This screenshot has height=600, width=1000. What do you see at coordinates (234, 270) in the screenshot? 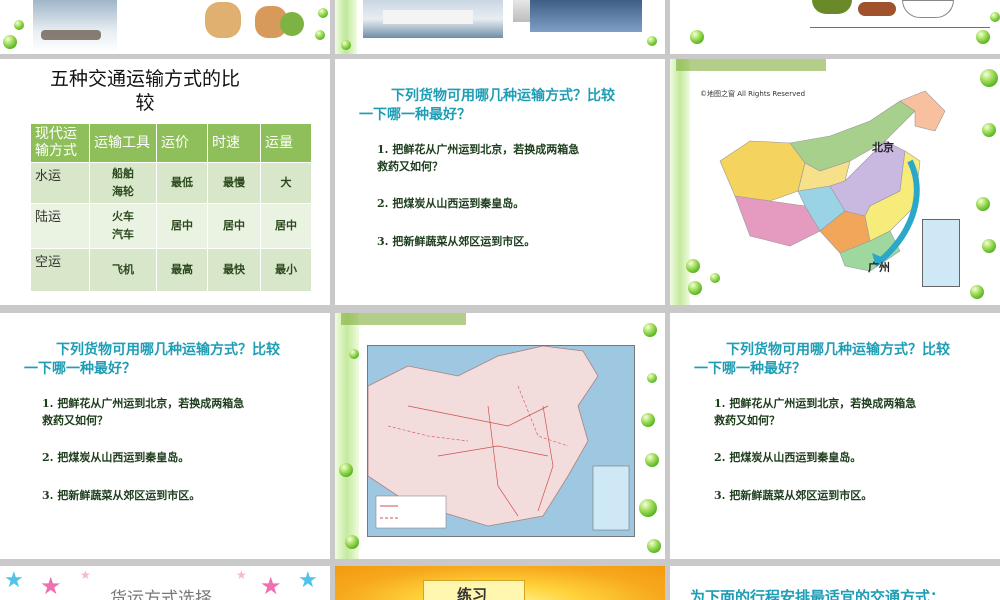
I see `table-cell: 最快` at bounding box center [234, 270].